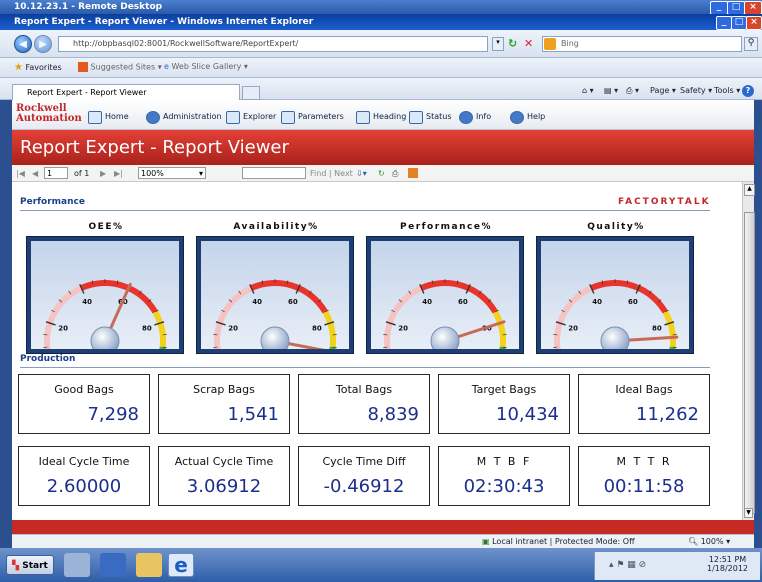  I want to click on kpi-value: 3.06912, so click(224, 486).